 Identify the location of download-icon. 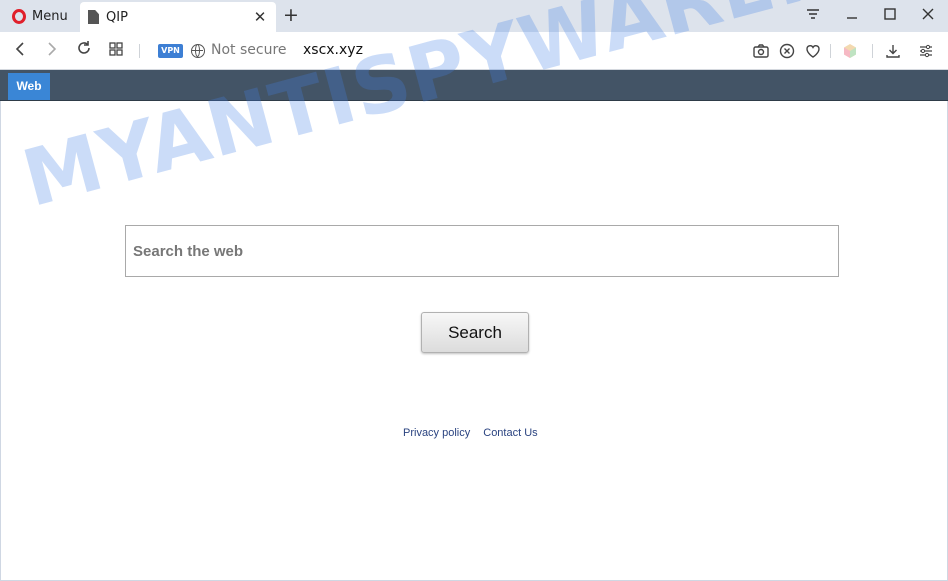
(893, 51).